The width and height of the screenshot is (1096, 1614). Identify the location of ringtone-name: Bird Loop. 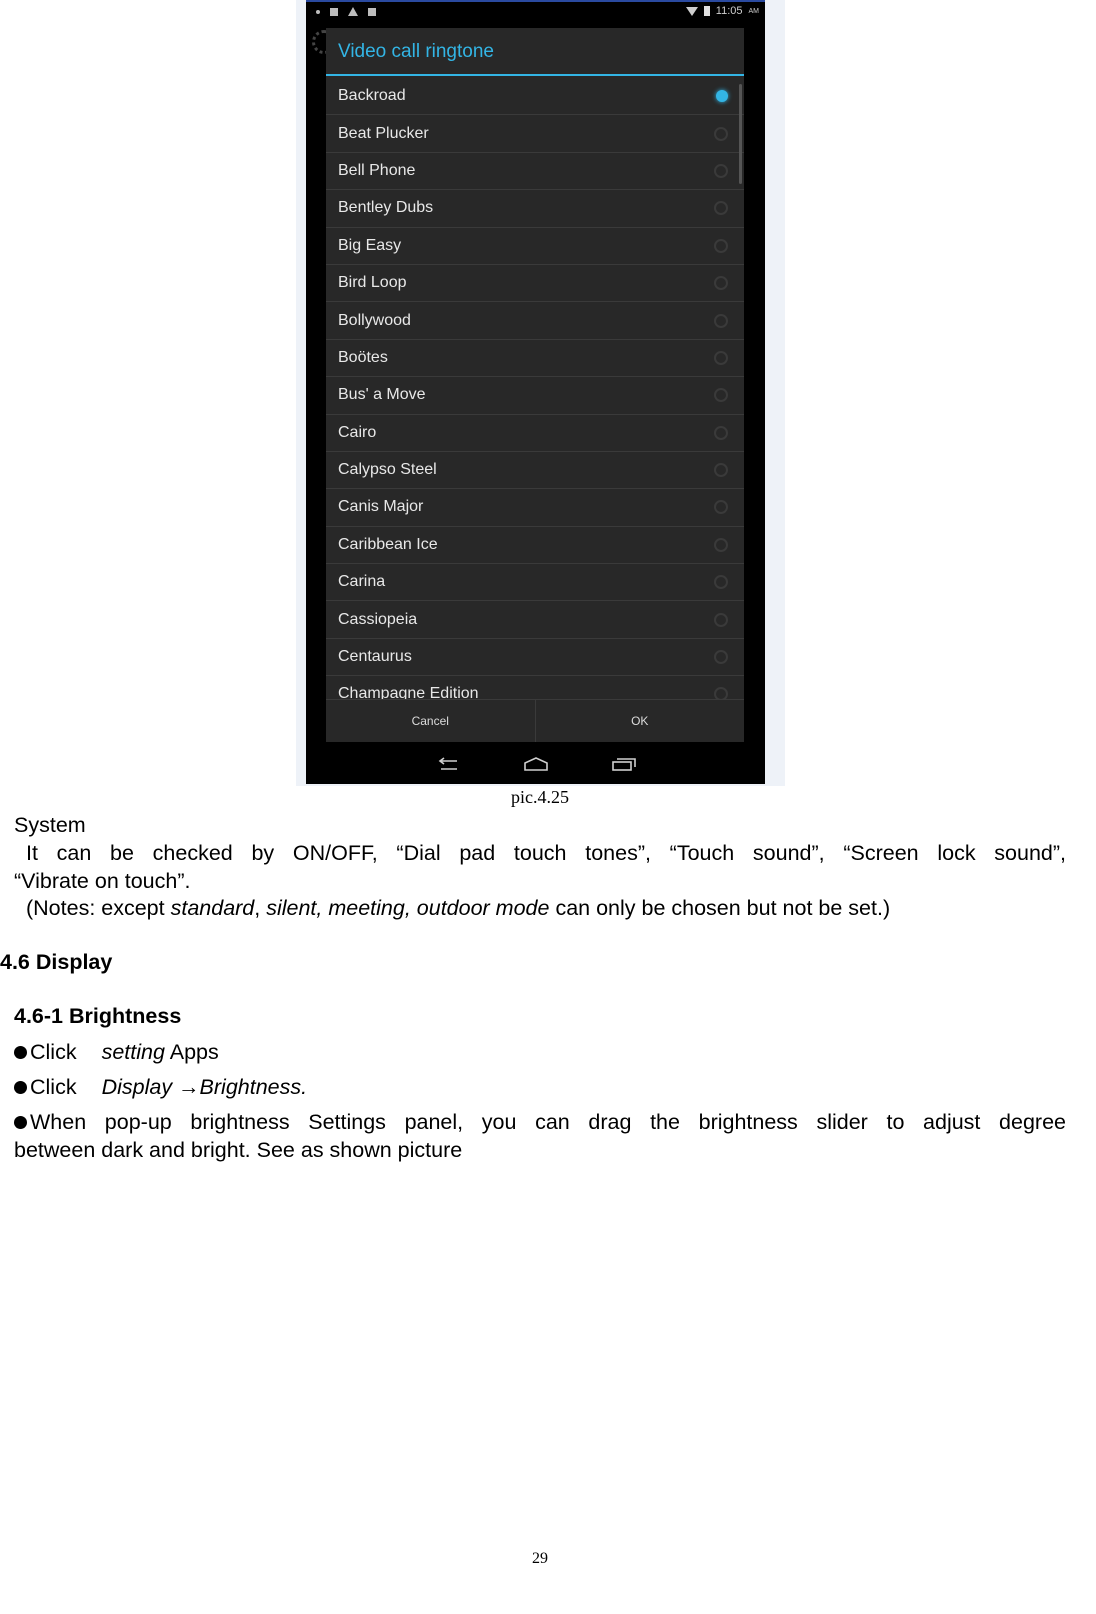
(372, 283).